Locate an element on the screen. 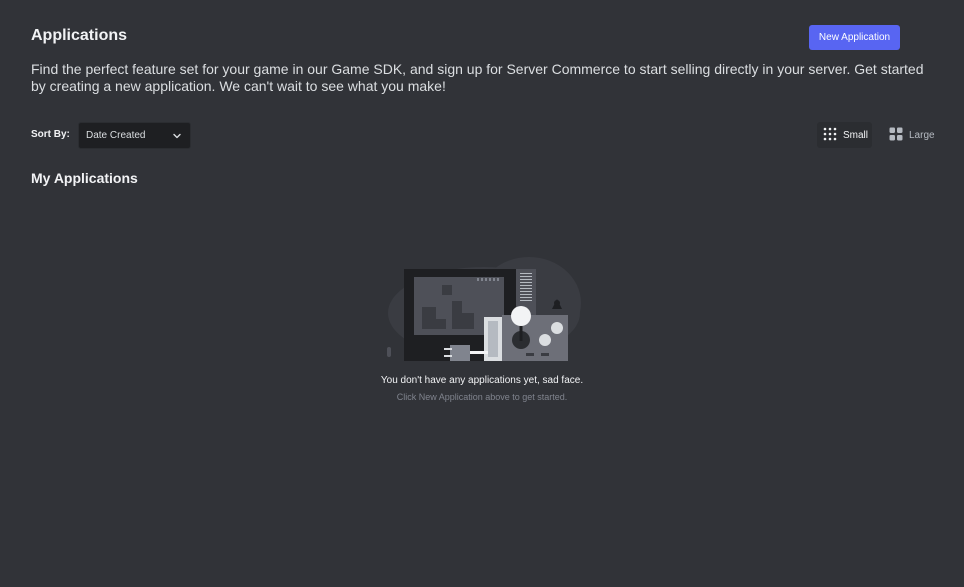 This screenshot has height=587, width=964. grid-large-icon is located at coordinates (896, 135).